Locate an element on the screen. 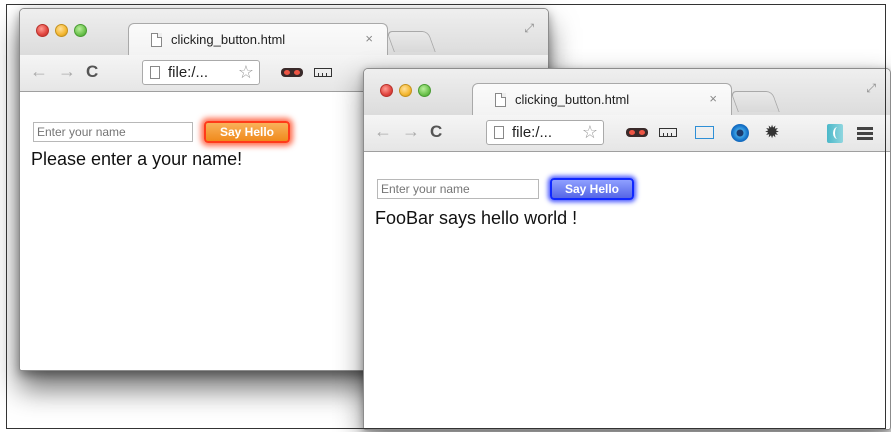 The height and width of the screenshot is (432, 891). extension-icon is located at coordinates (835, 133).